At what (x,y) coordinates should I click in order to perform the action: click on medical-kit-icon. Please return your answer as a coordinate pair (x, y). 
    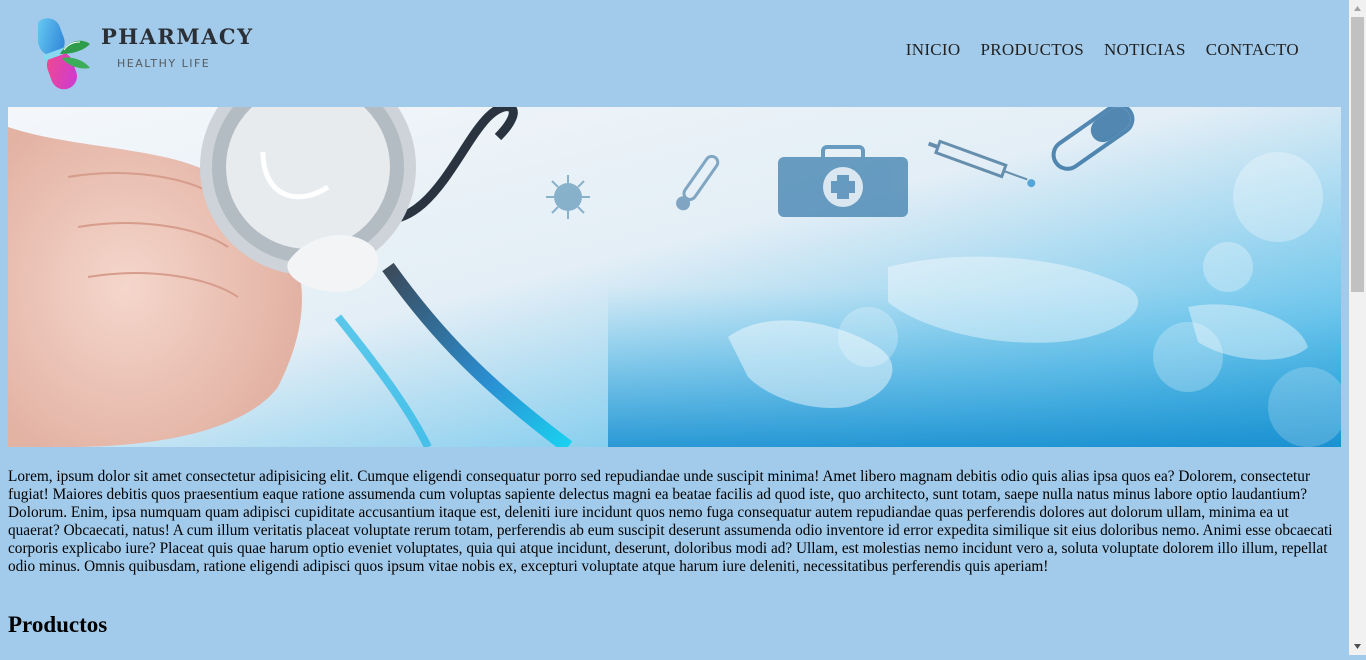
    Looking at the image, I should click on (843, 181).